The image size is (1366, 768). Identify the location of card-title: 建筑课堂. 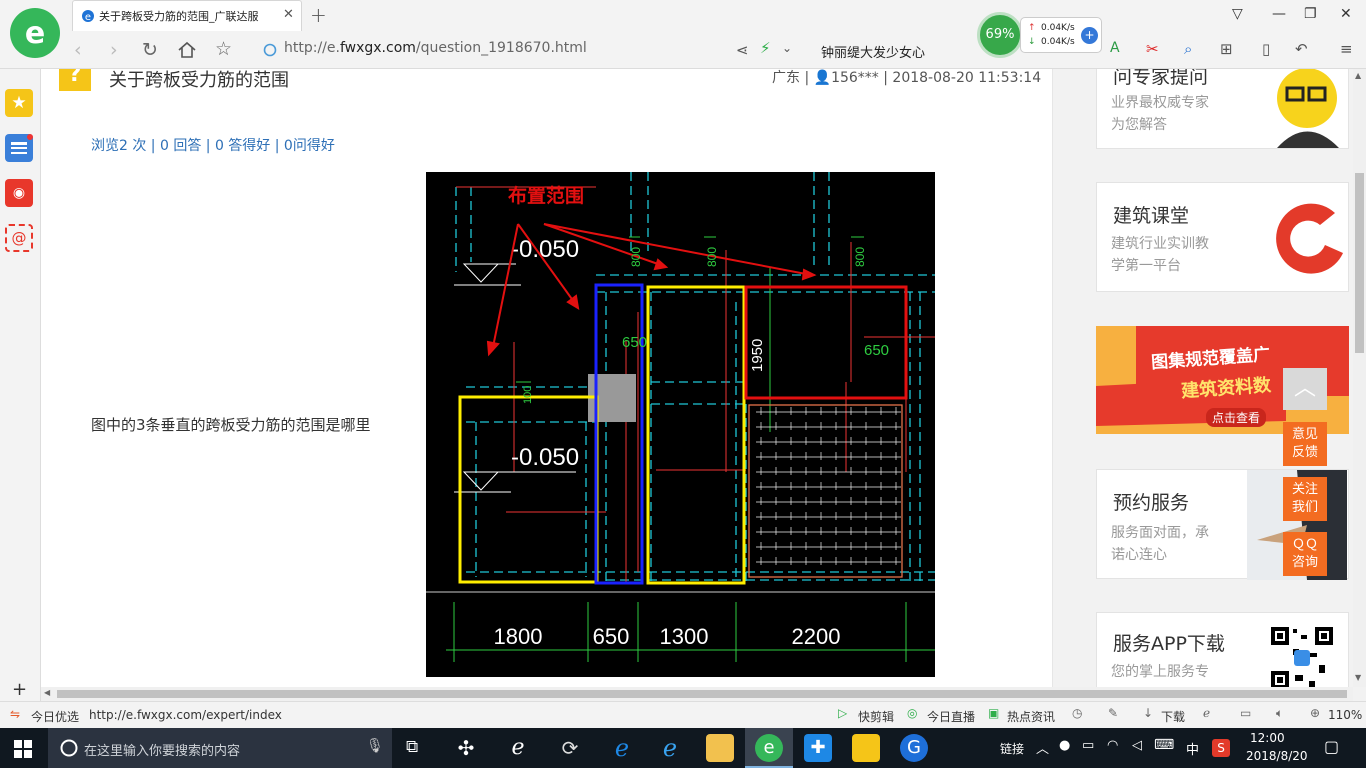
(1151, 216).